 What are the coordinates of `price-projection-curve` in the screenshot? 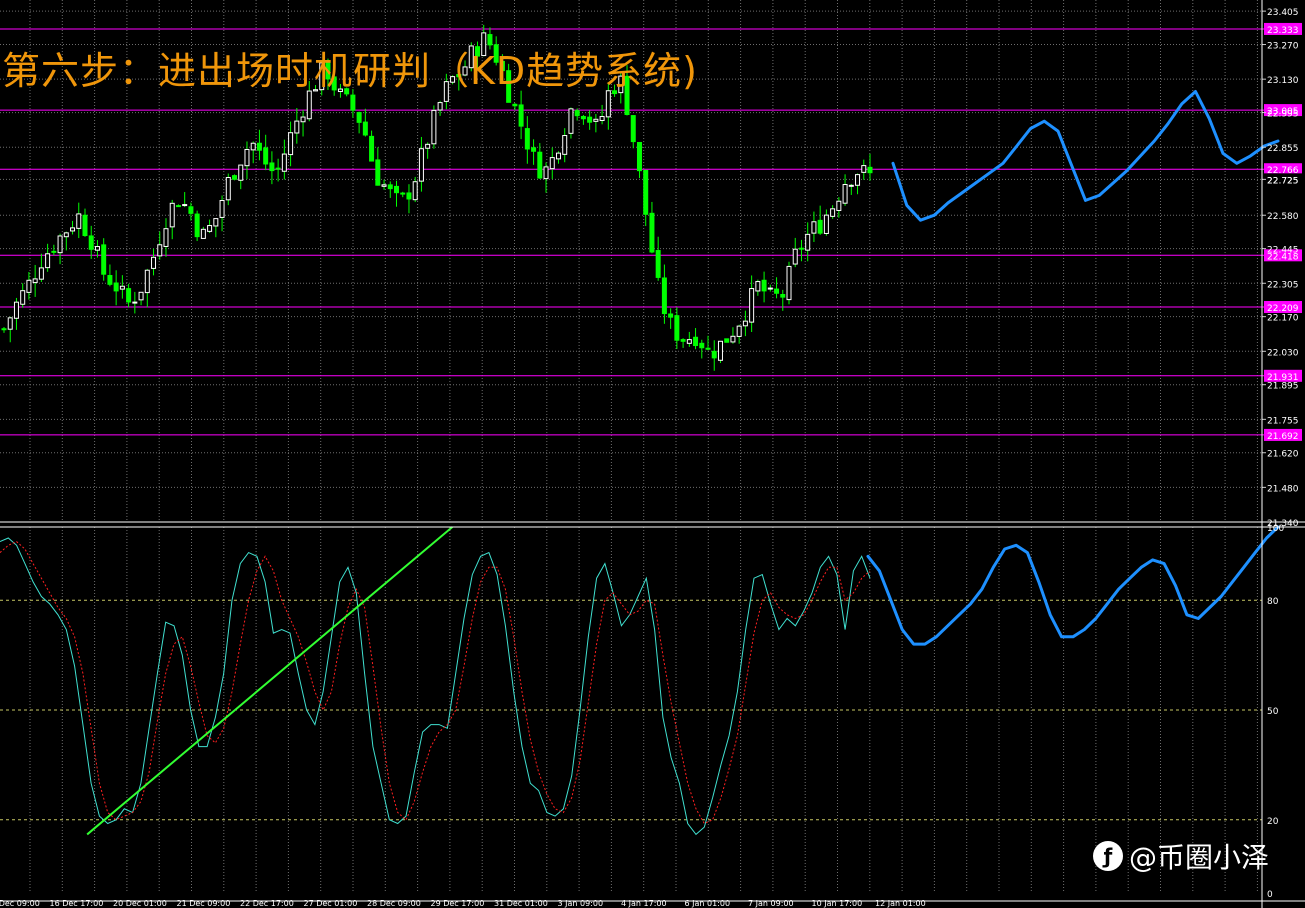 It's located at (1085, 156).